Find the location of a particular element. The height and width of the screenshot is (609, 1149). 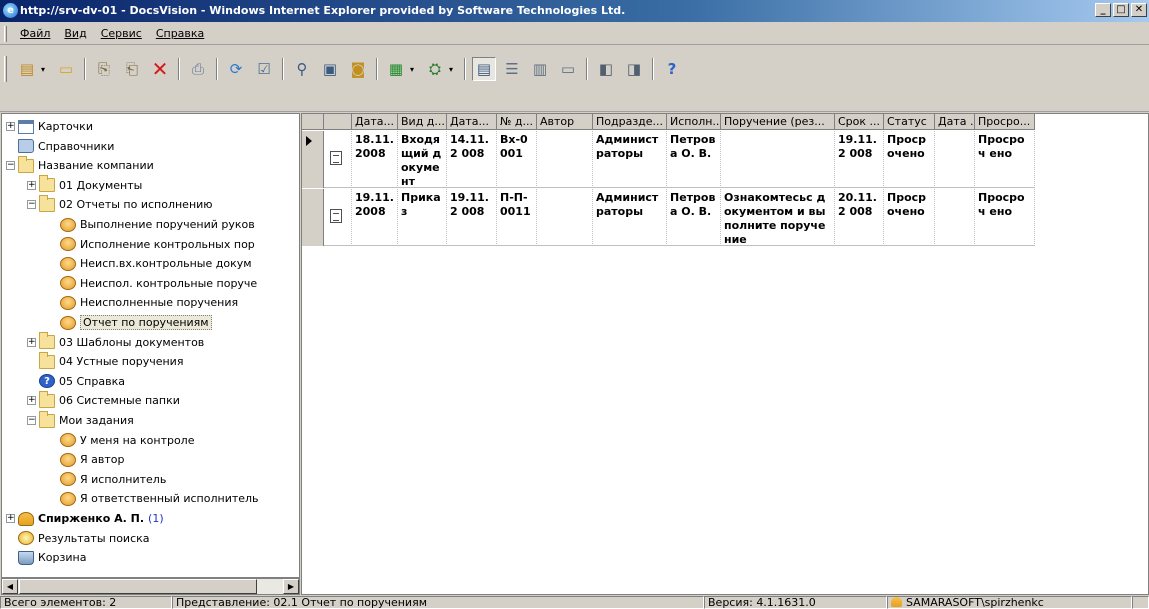

find-card-icon: ▣ is located at coordinates (330, 69).